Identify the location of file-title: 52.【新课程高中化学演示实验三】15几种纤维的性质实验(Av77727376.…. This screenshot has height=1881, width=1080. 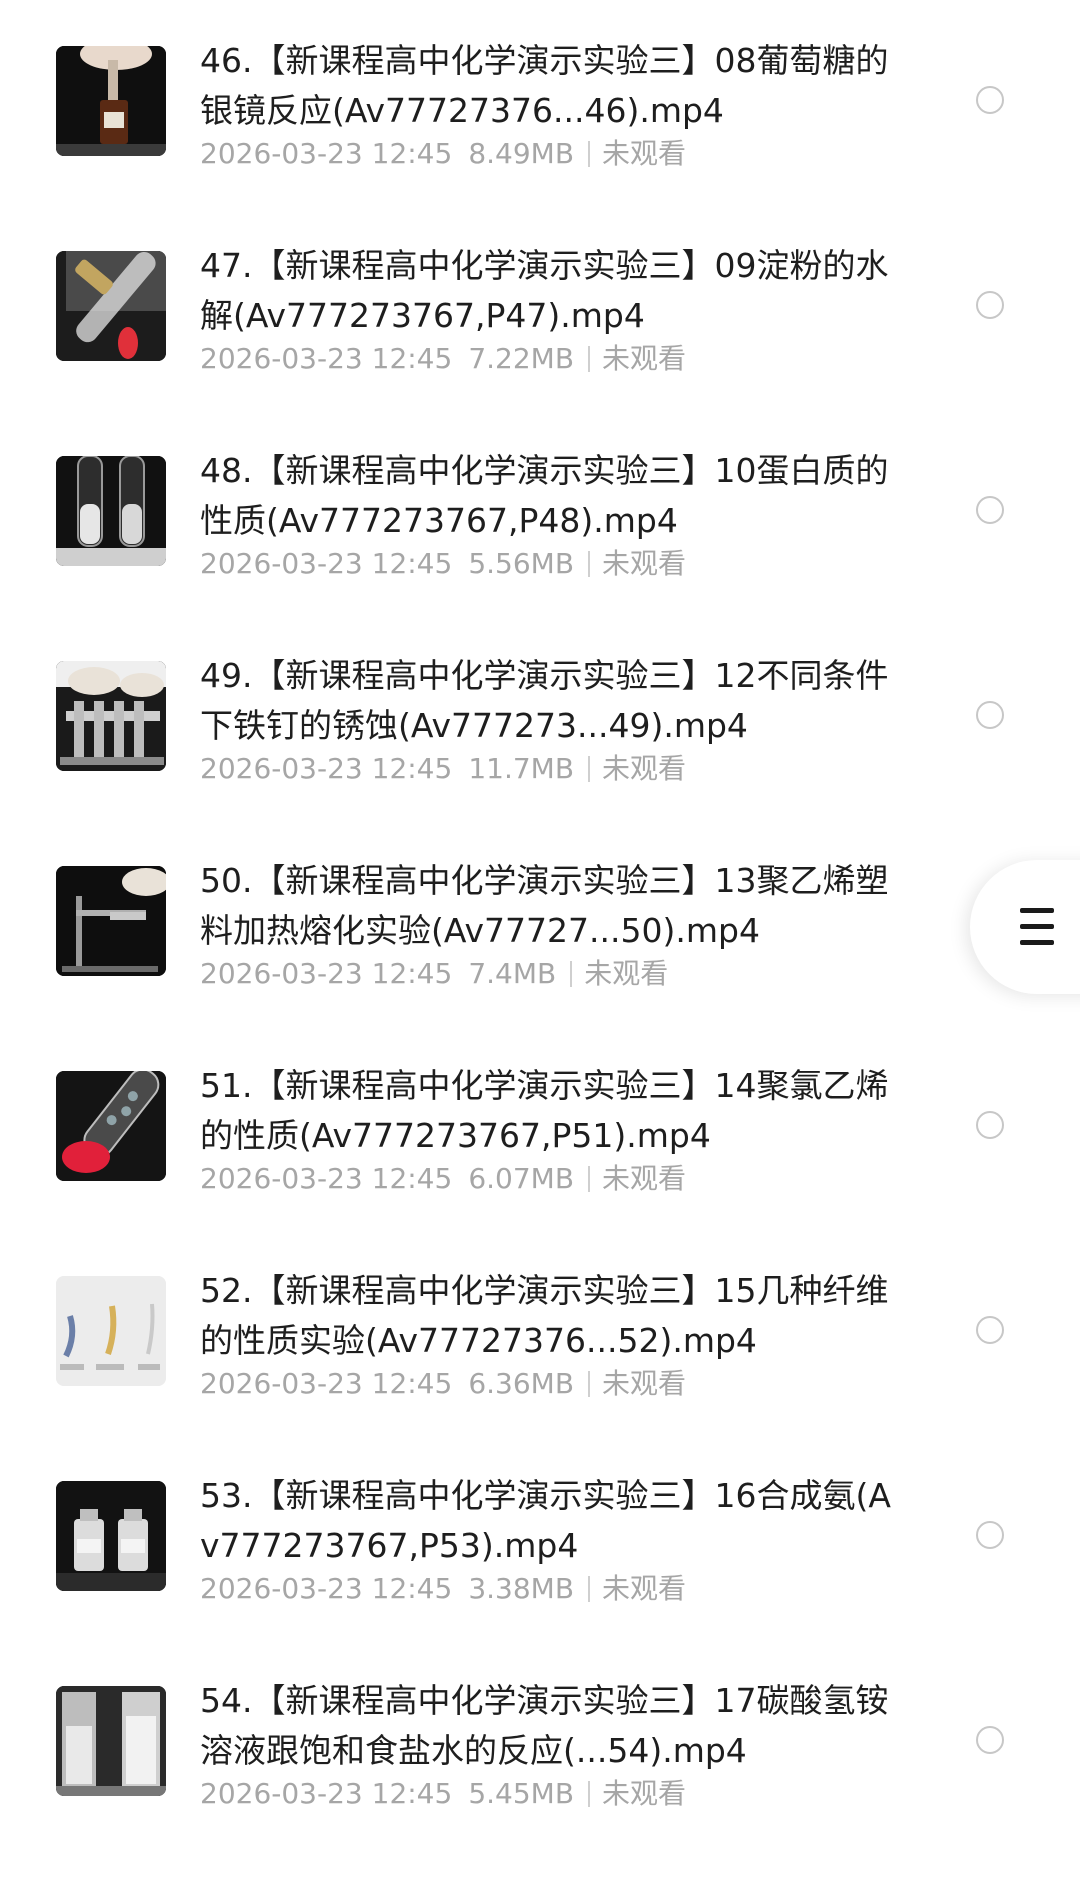
(544, 1315).